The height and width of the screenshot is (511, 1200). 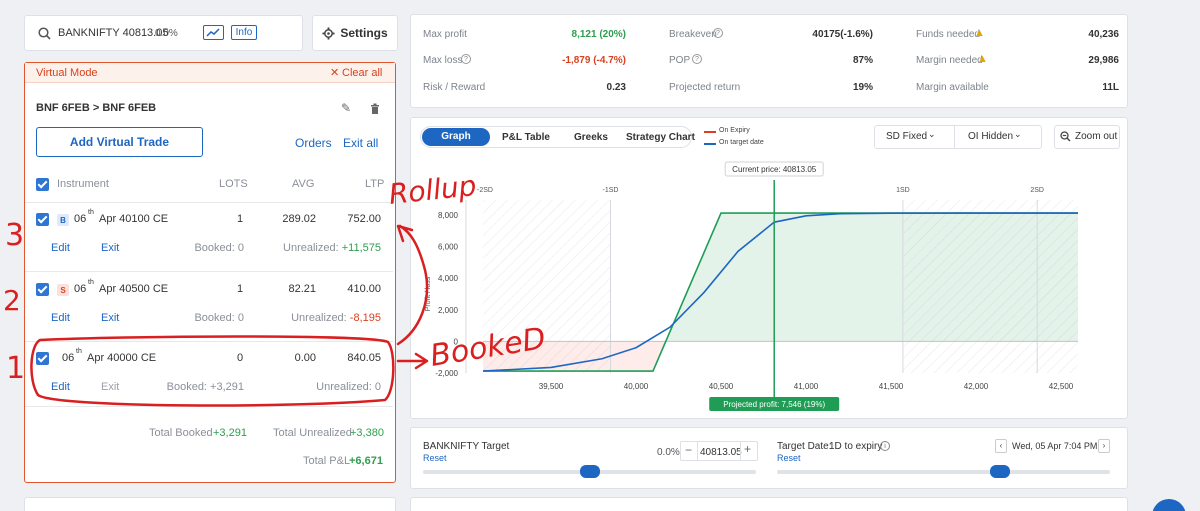 I want to click on buy-badge: B, so click(x=63, y=220).